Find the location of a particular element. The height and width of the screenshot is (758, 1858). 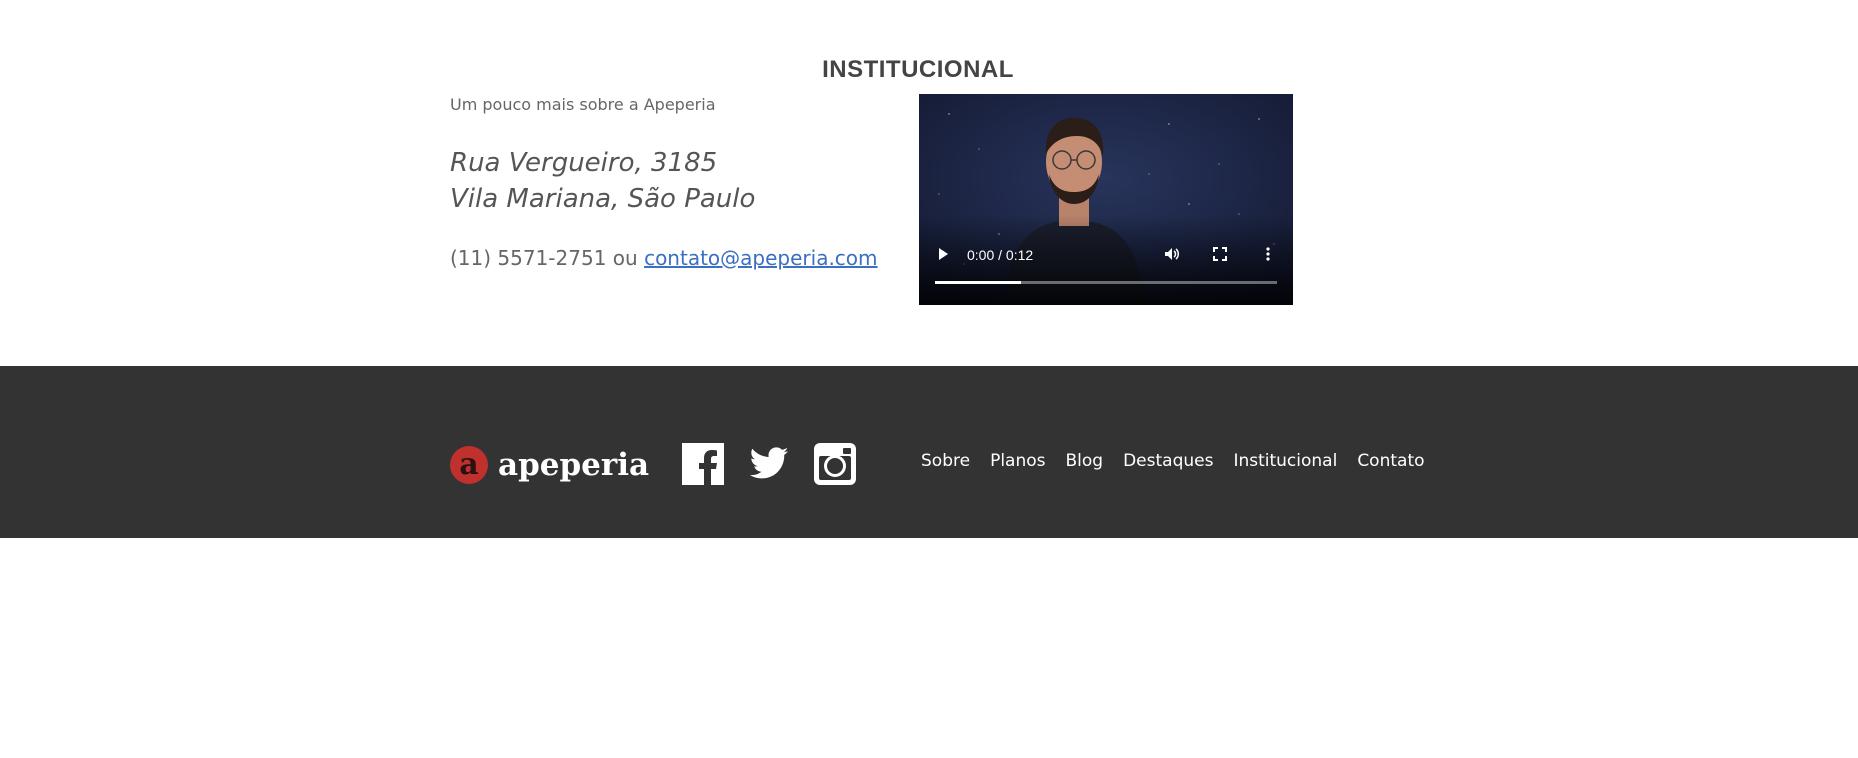

volume-icon is located at coordinates (1172, 254).